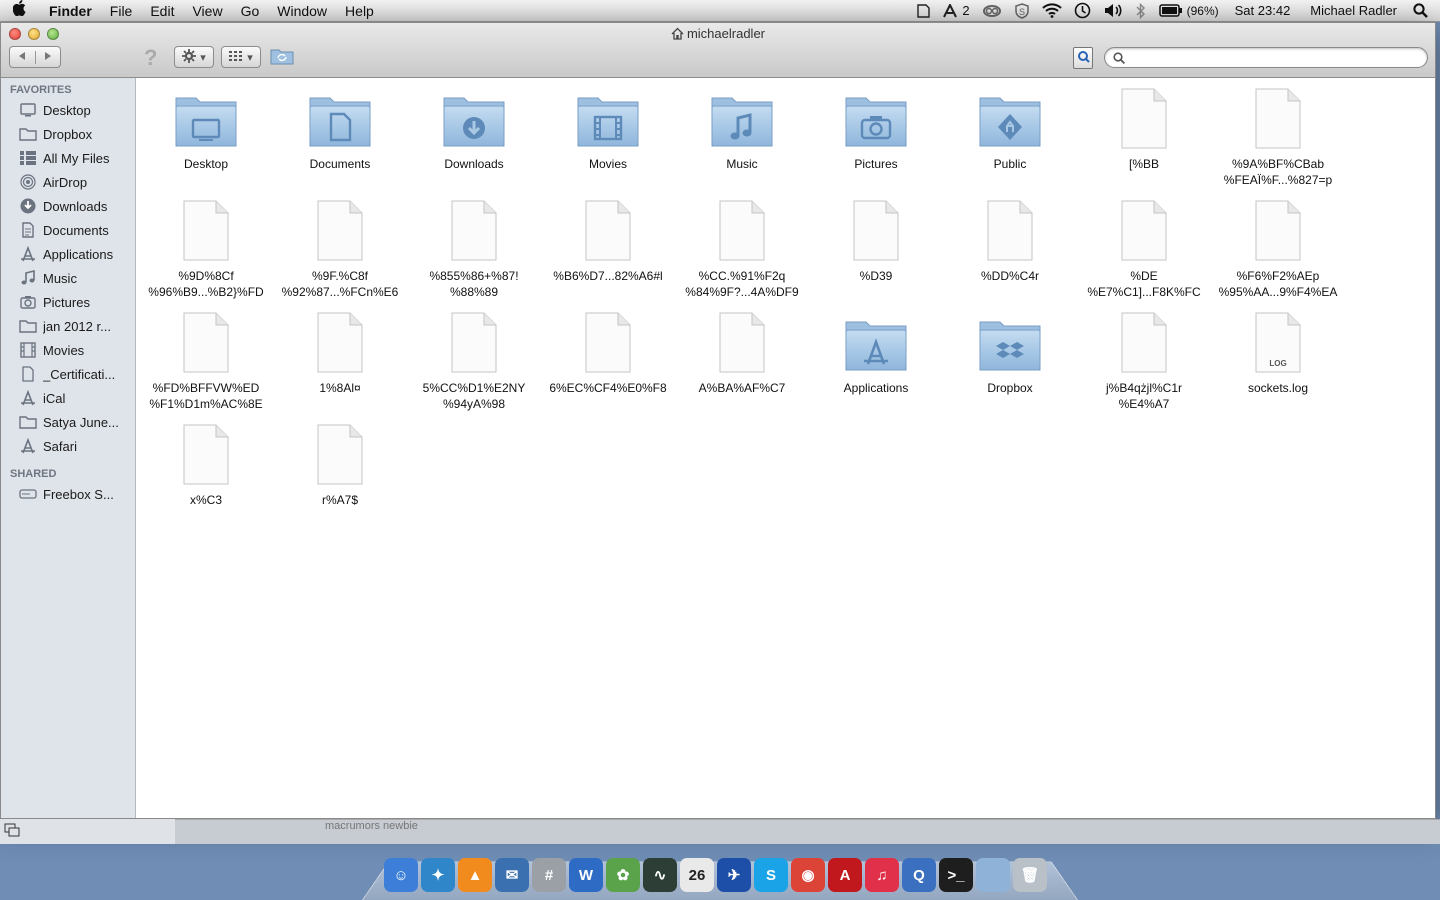 This screenshot has height=900, width=1440. What do you see at coordinates (1010, 366) in the screenshot?
I see `folder-item: Dropbox` at bounding box center [1010, 366].